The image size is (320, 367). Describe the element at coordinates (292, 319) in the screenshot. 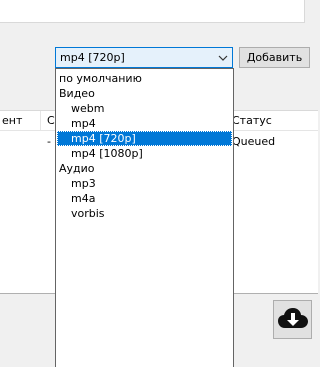

I see `download-button` at that location.